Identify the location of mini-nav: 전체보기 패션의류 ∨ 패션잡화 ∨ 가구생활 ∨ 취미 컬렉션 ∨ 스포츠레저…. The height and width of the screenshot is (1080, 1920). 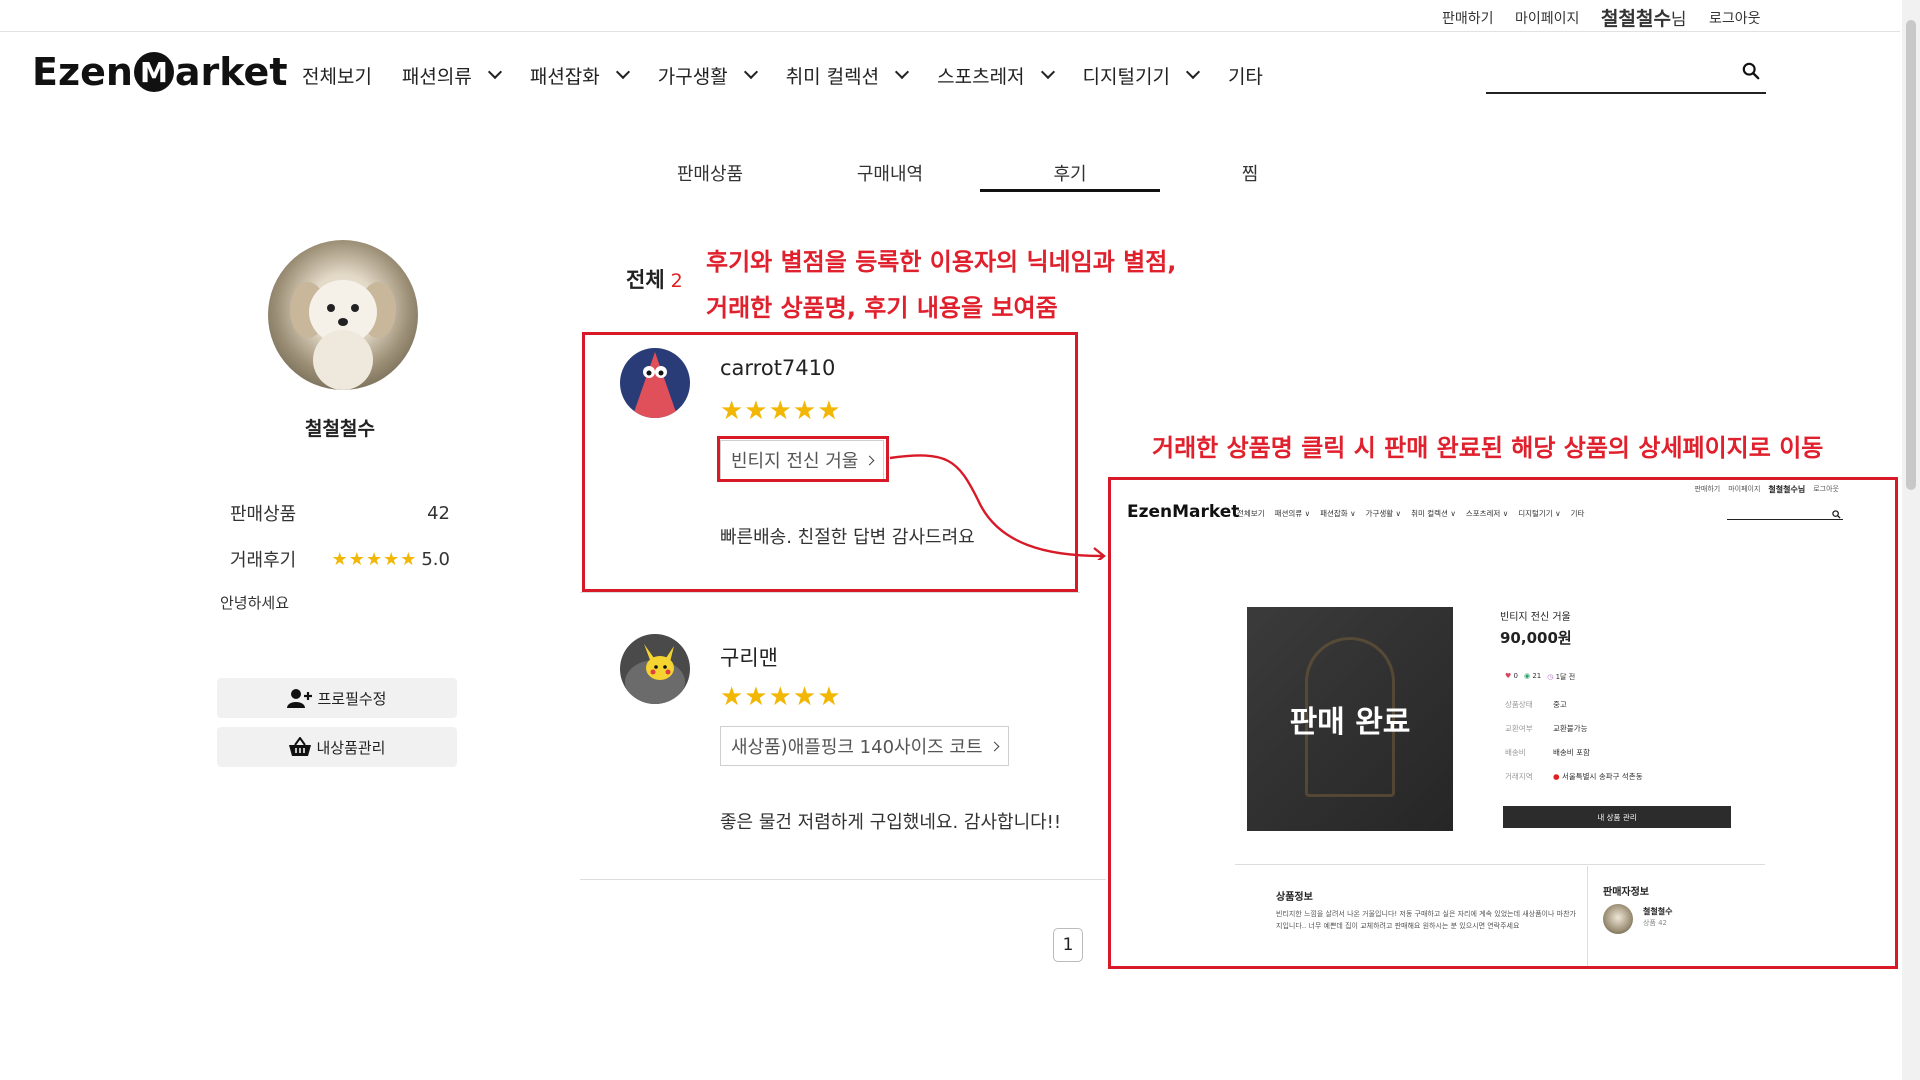
(1410, 513).